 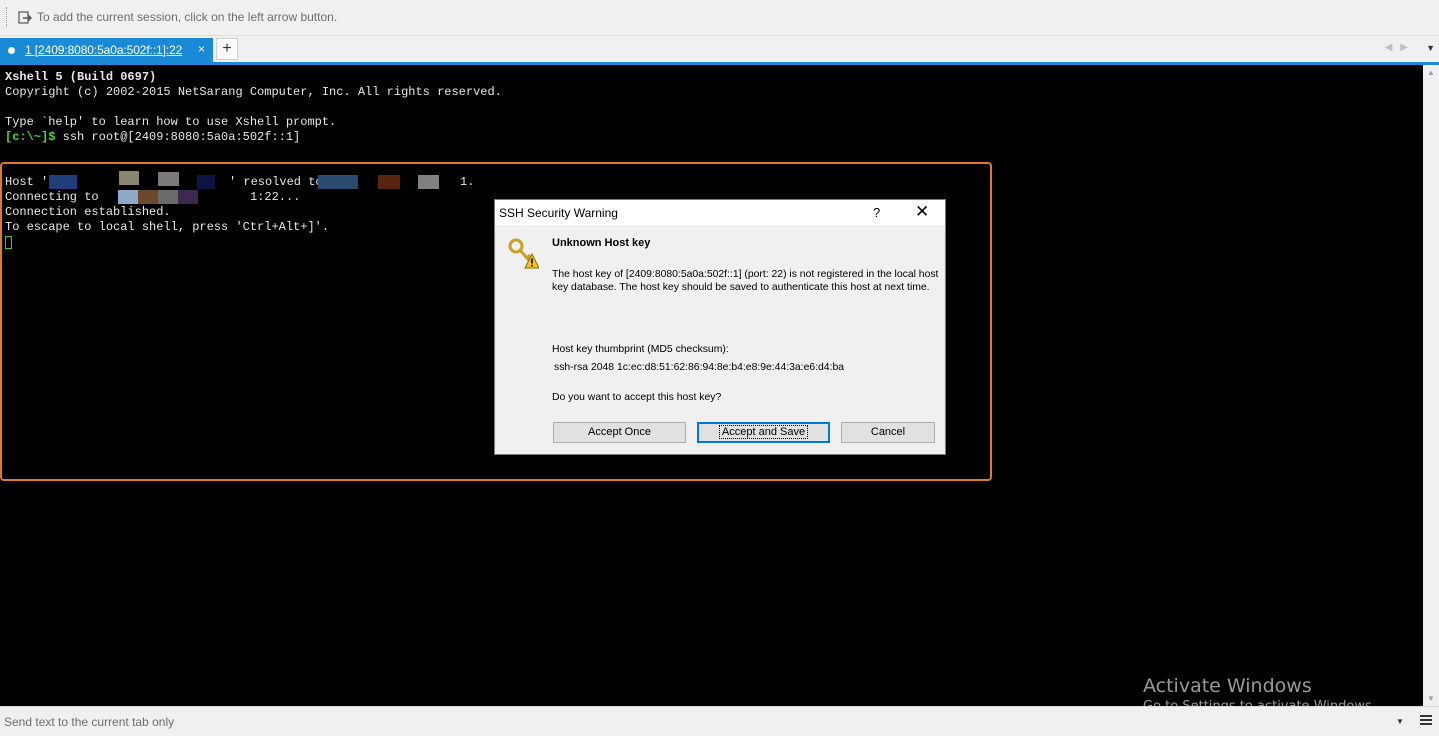 What do you see at coordinates (1393, 47) in the screenshot?
I see `tab-scroll-left-icon: ◀` at bounding box center [1393, 47].